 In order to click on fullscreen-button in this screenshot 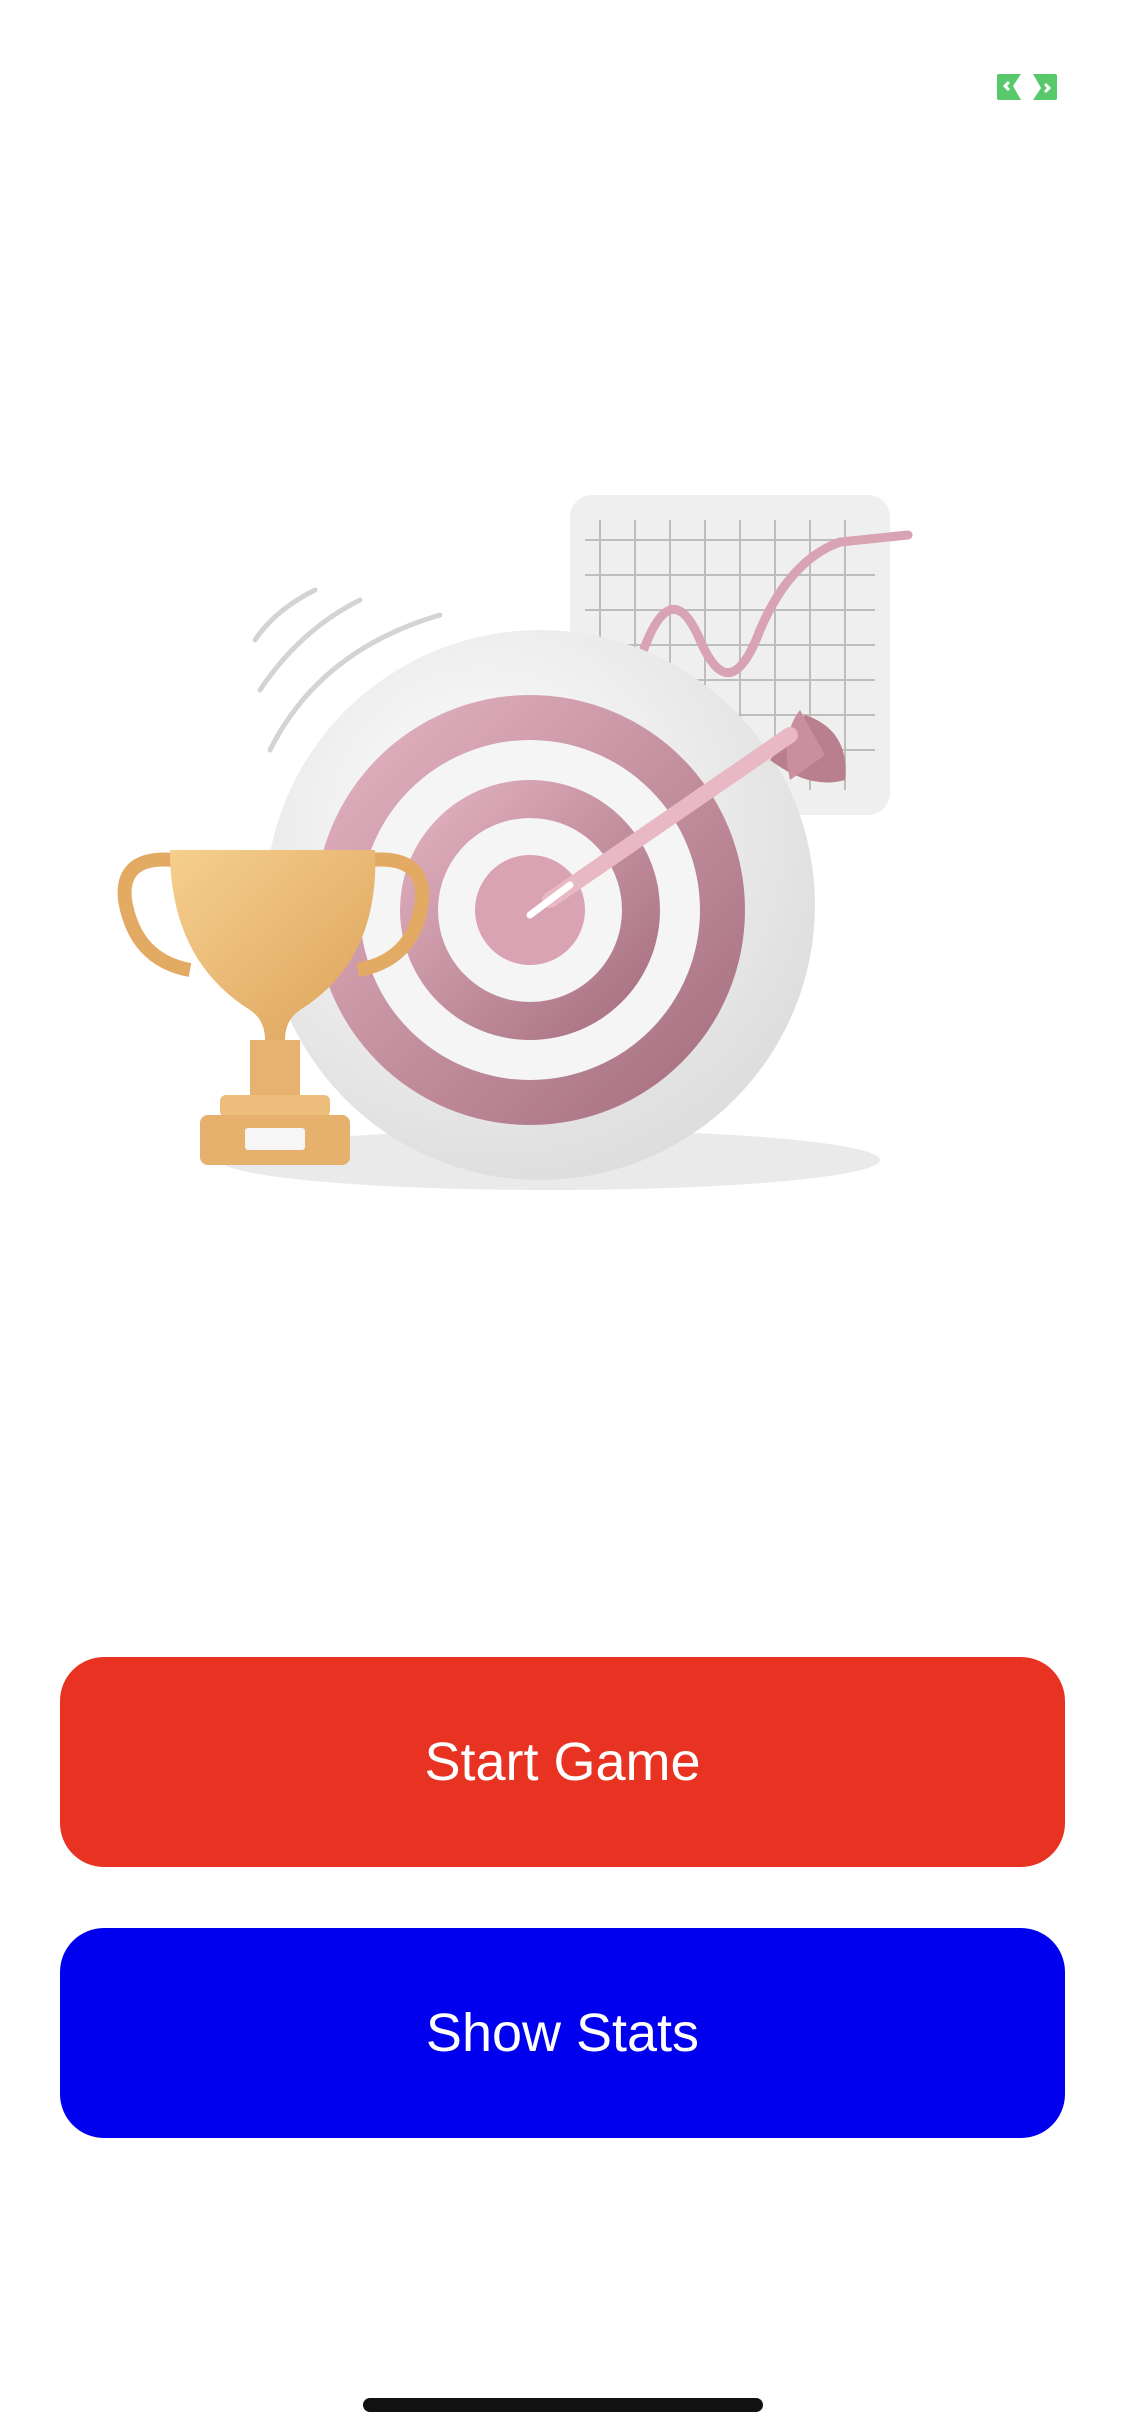, I will do `click(1027, 87)`.